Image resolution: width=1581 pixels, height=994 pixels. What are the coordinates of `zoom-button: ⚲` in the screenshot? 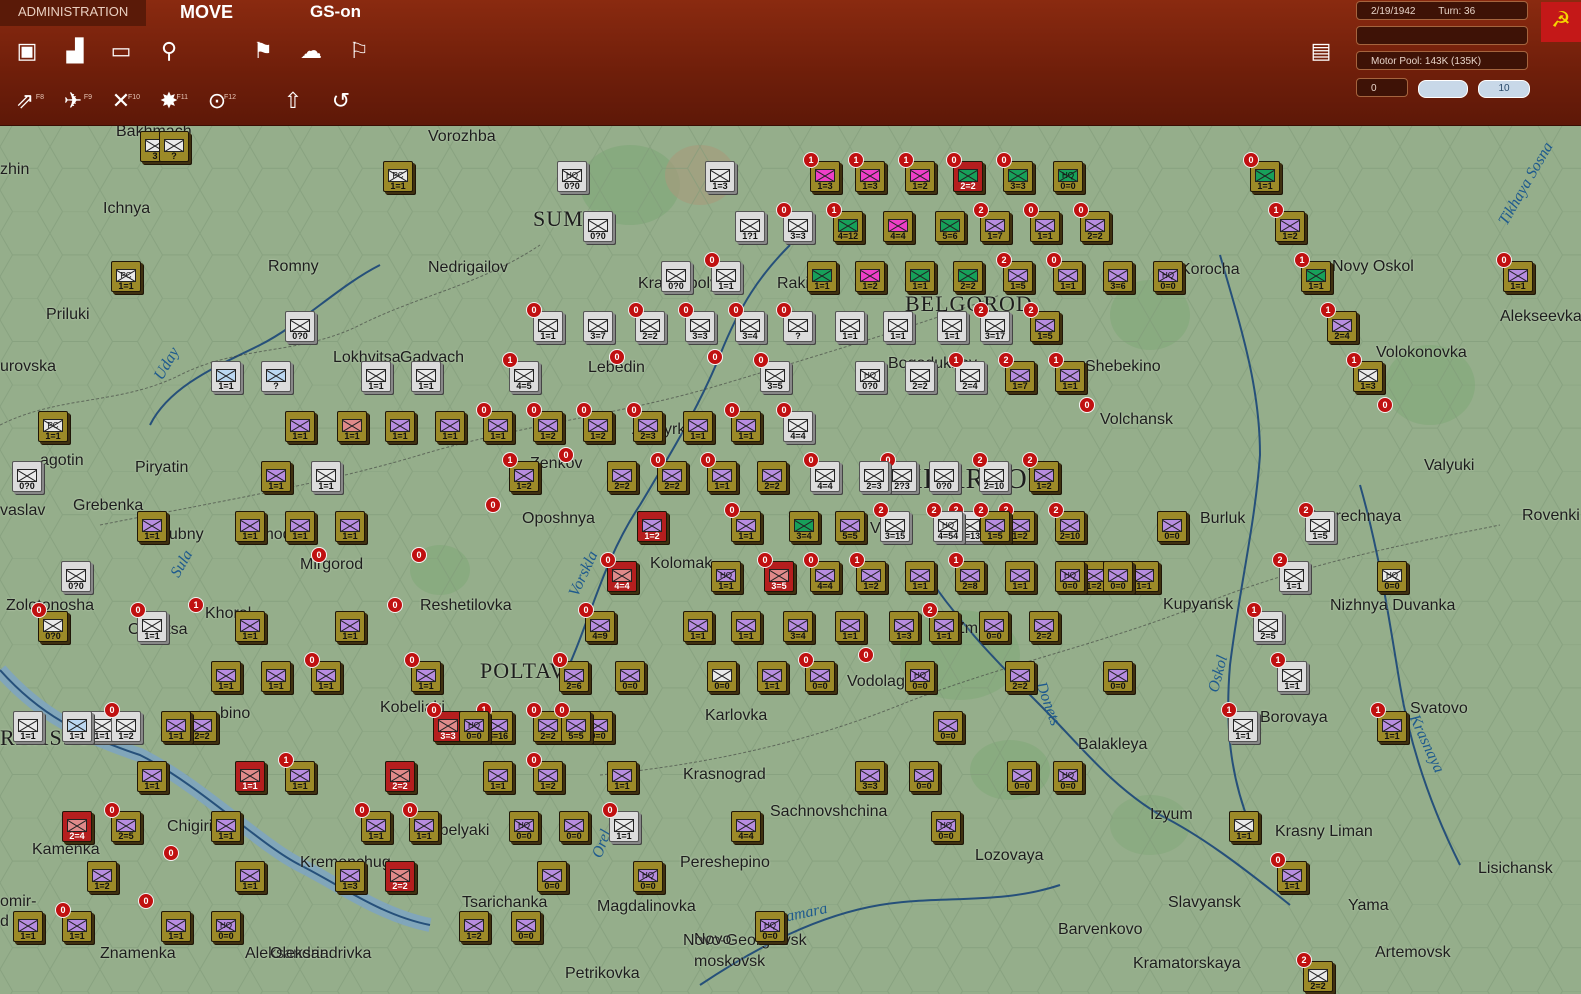 It's located at (169, 51).